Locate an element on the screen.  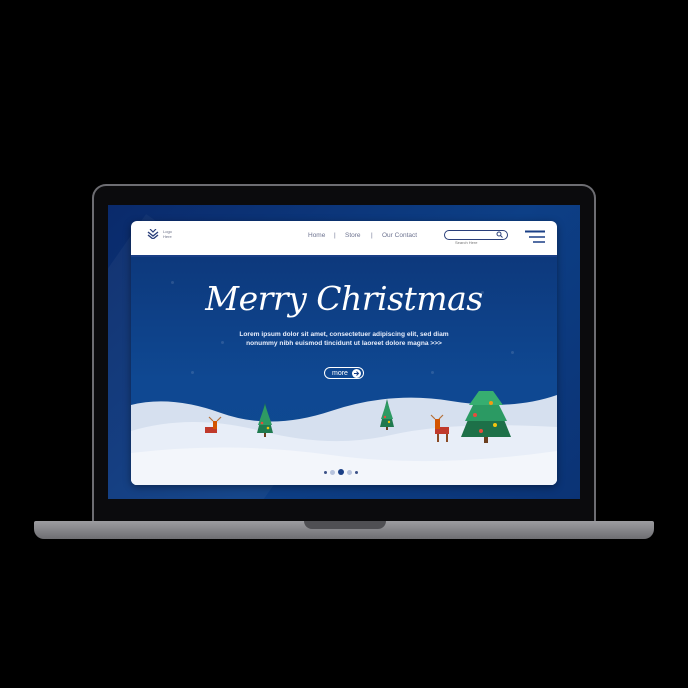
search-box is located at coordinates (476, 238).